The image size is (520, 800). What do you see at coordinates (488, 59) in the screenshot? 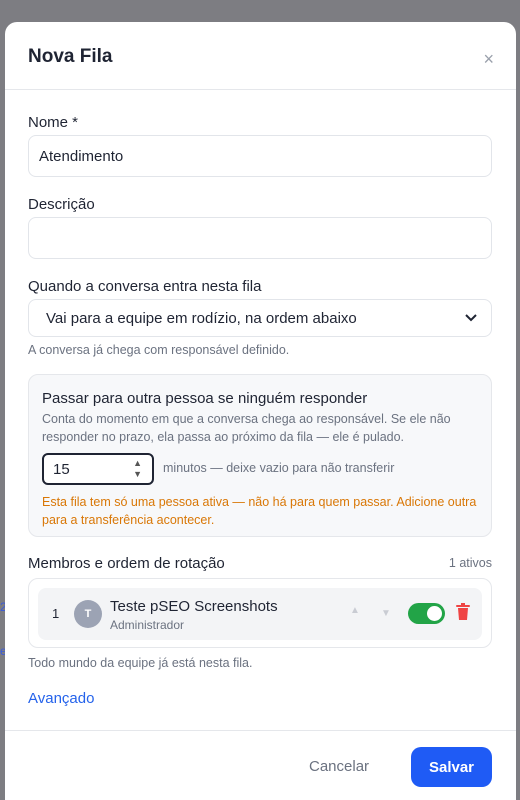
I see `close-button: ×` at bounding box center [488, 59].